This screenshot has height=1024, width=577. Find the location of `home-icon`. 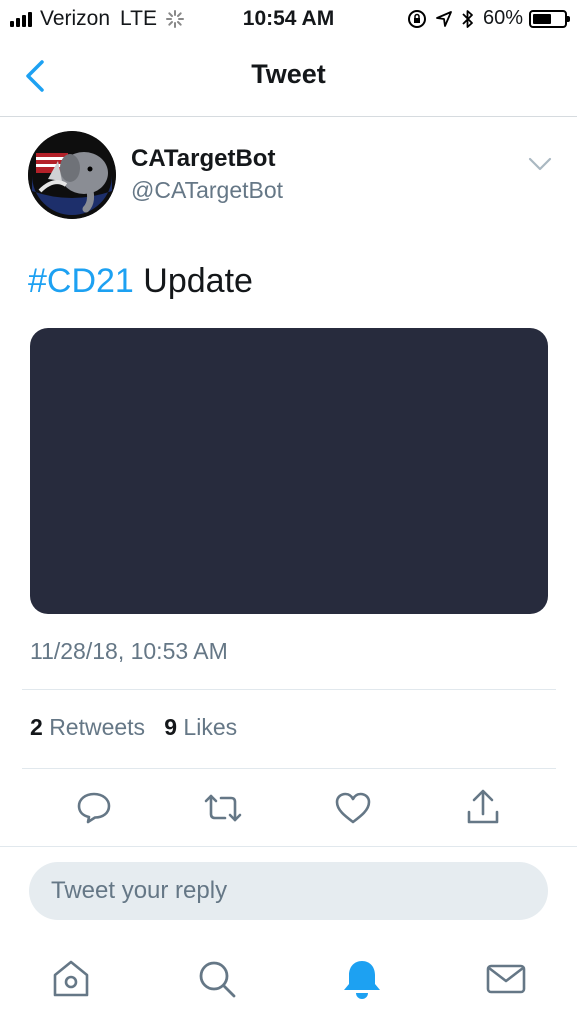

home-icon is located at coordinates (71, 979).